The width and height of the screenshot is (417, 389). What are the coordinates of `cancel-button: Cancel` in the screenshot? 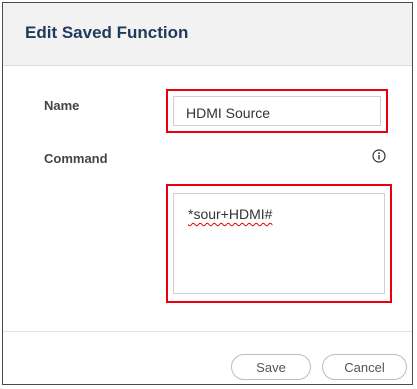 It's located at (364, 367).